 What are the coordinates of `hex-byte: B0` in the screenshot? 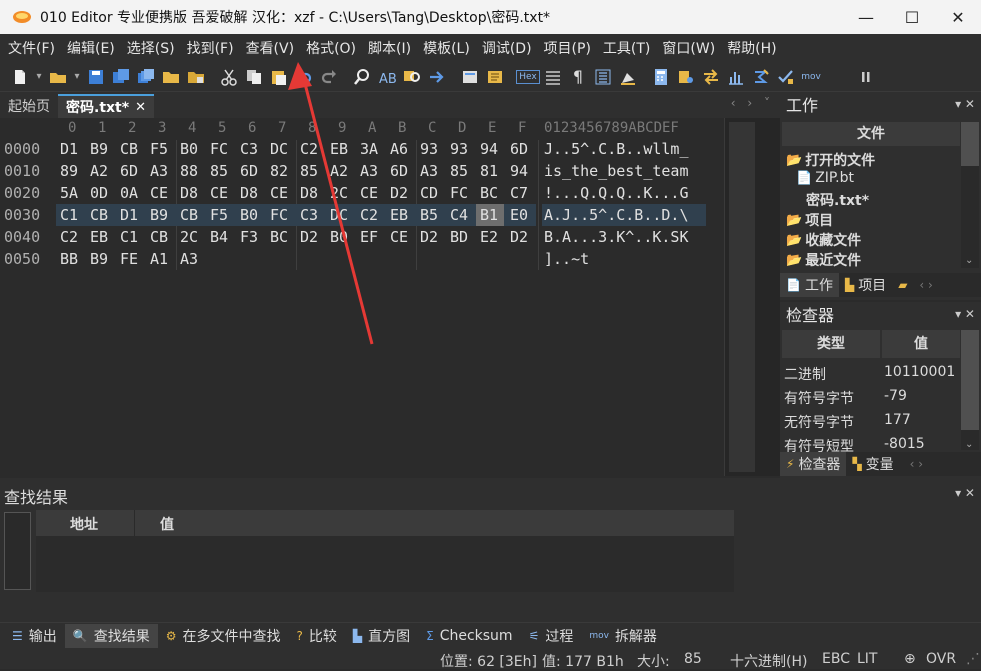 It's located at (254, 215).